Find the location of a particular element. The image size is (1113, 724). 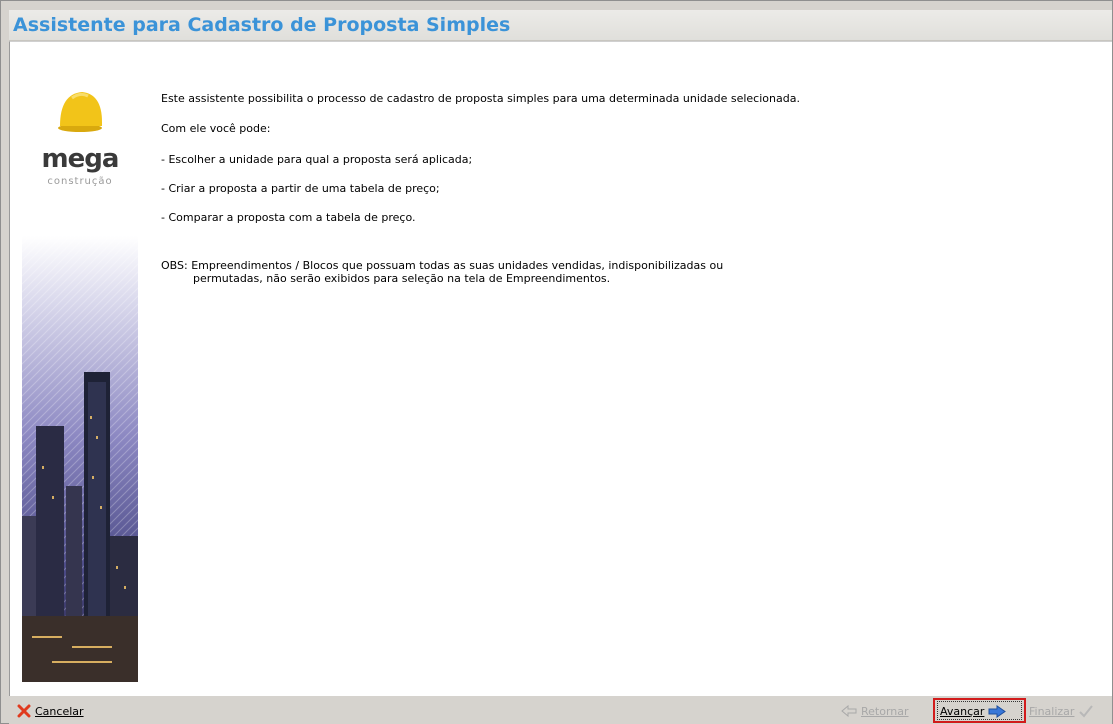

next-button: Avançar is located at coordinates (973, 711).